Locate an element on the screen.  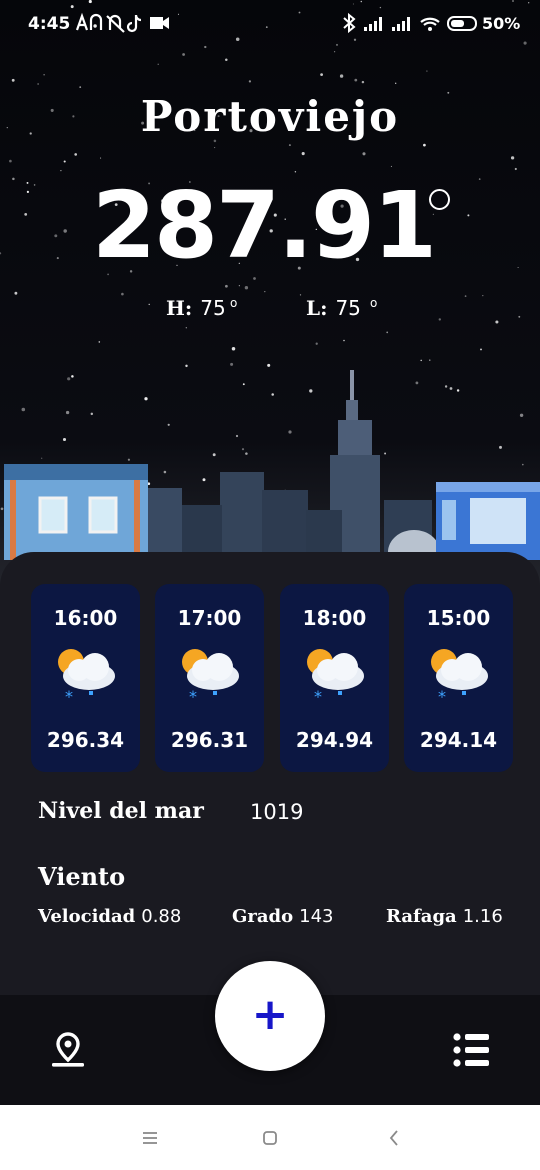
signal-icon is located at coordinates (401, 24).